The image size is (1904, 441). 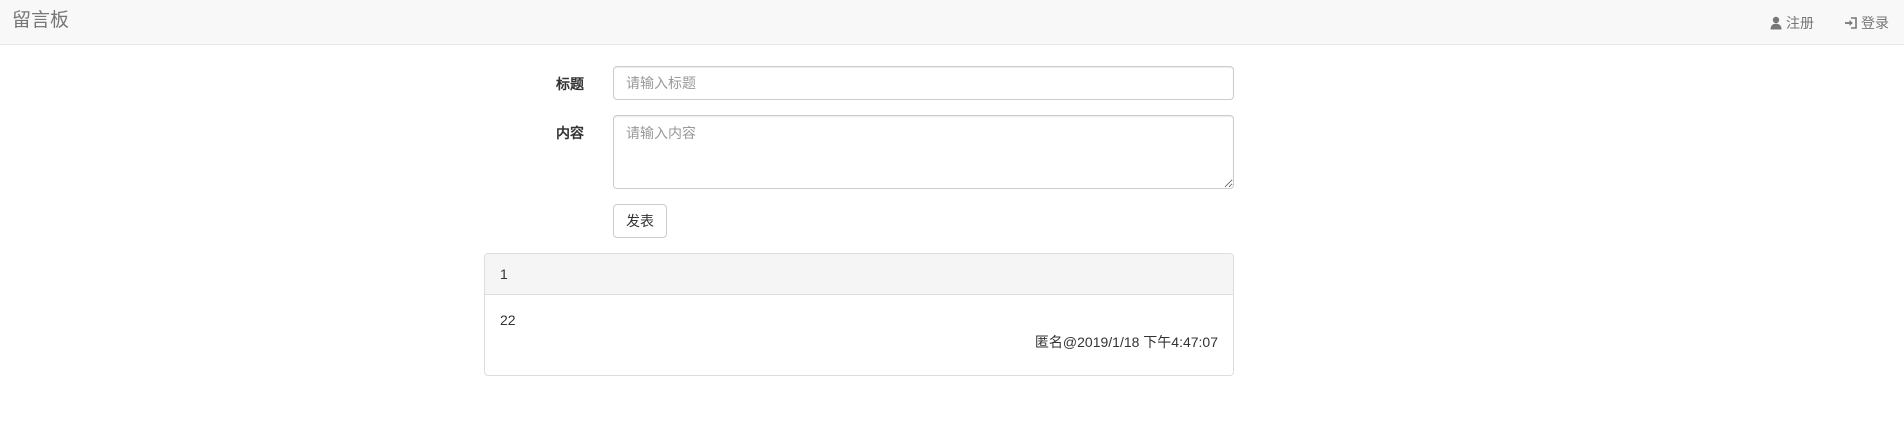 I want to click on navbar: 留言板 注册 登录, so click(x=952, y=22).